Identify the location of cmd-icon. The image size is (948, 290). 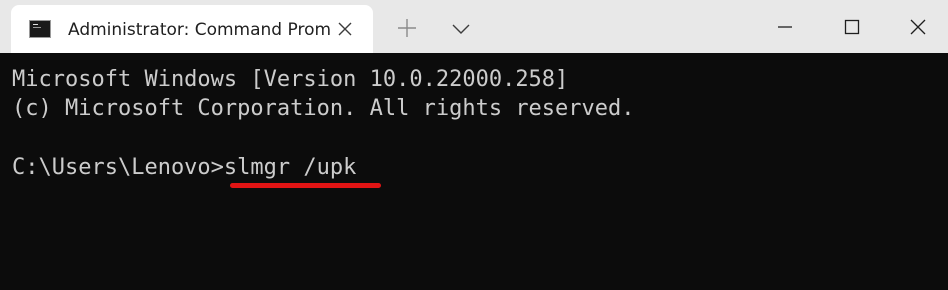
(40, 29).